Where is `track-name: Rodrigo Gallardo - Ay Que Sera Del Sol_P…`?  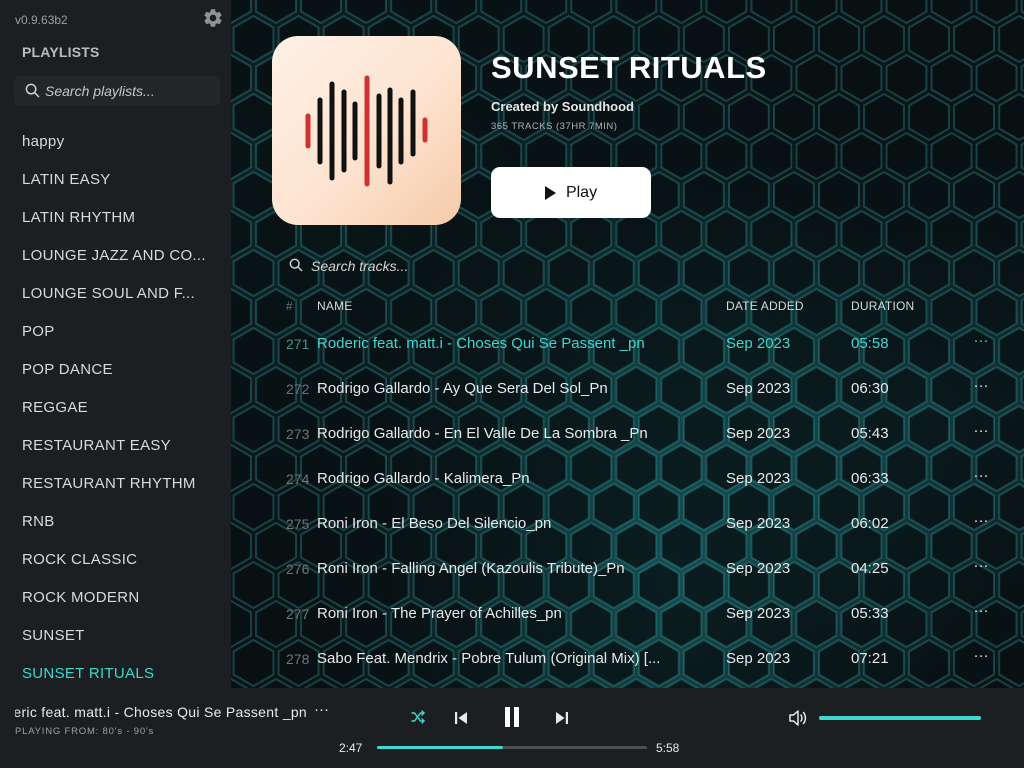
track-name: Rodrigo Gallardo - Ay Que Sera Del Sol_P… is located at coordinates (462, 388).